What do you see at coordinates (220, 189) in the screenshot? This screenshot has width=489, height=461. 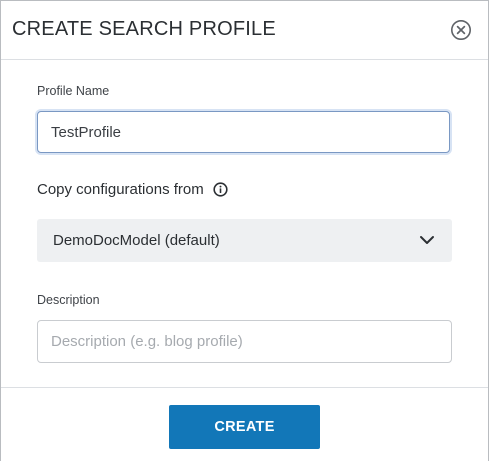 I see `info-circle-icon` at bounding box center [220, 189].